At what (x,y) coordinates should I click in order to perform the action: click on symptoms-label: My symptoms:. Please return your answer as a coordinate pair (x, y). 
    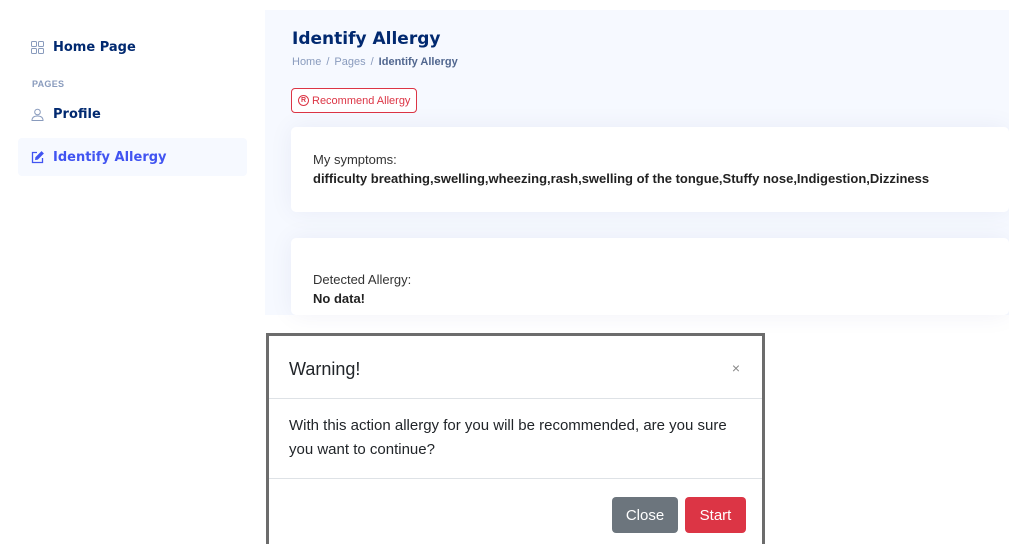
    Looking at the image, I should click on (355, 159).